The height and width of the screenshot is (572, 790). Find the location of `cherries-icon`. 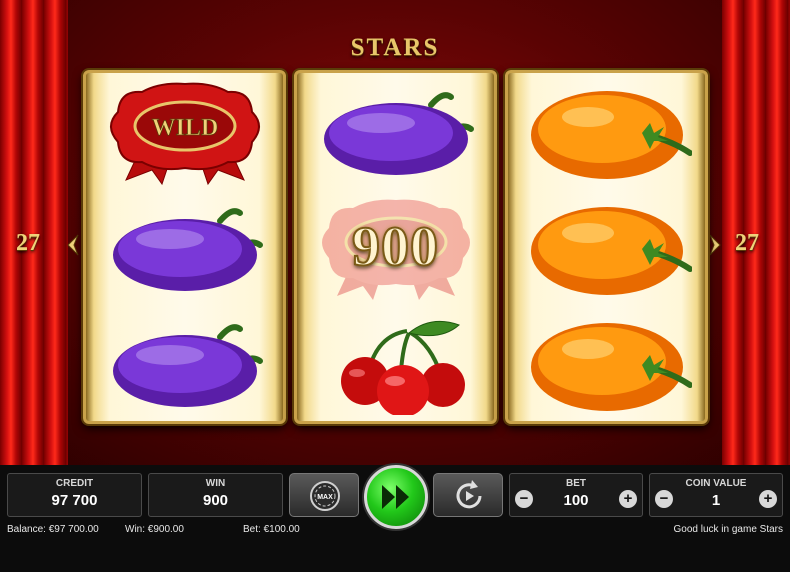

cherries-icon is located at coordinates (402, 367).